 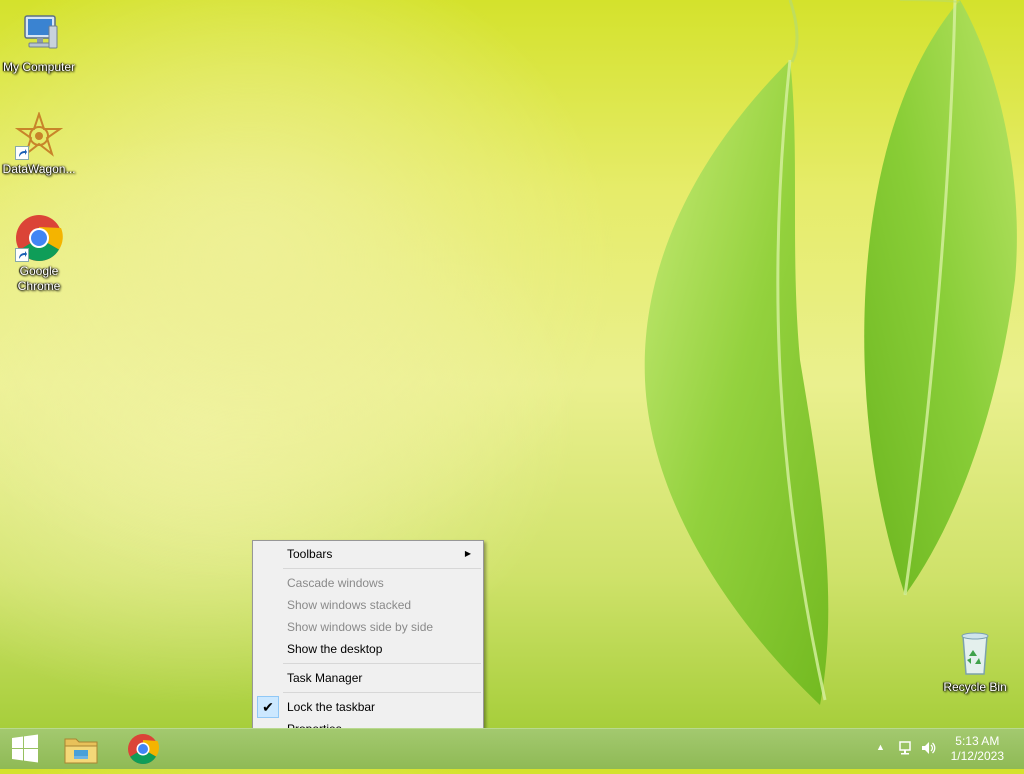 I want to click on windows-logo-icon, so click(x=25, y=748).